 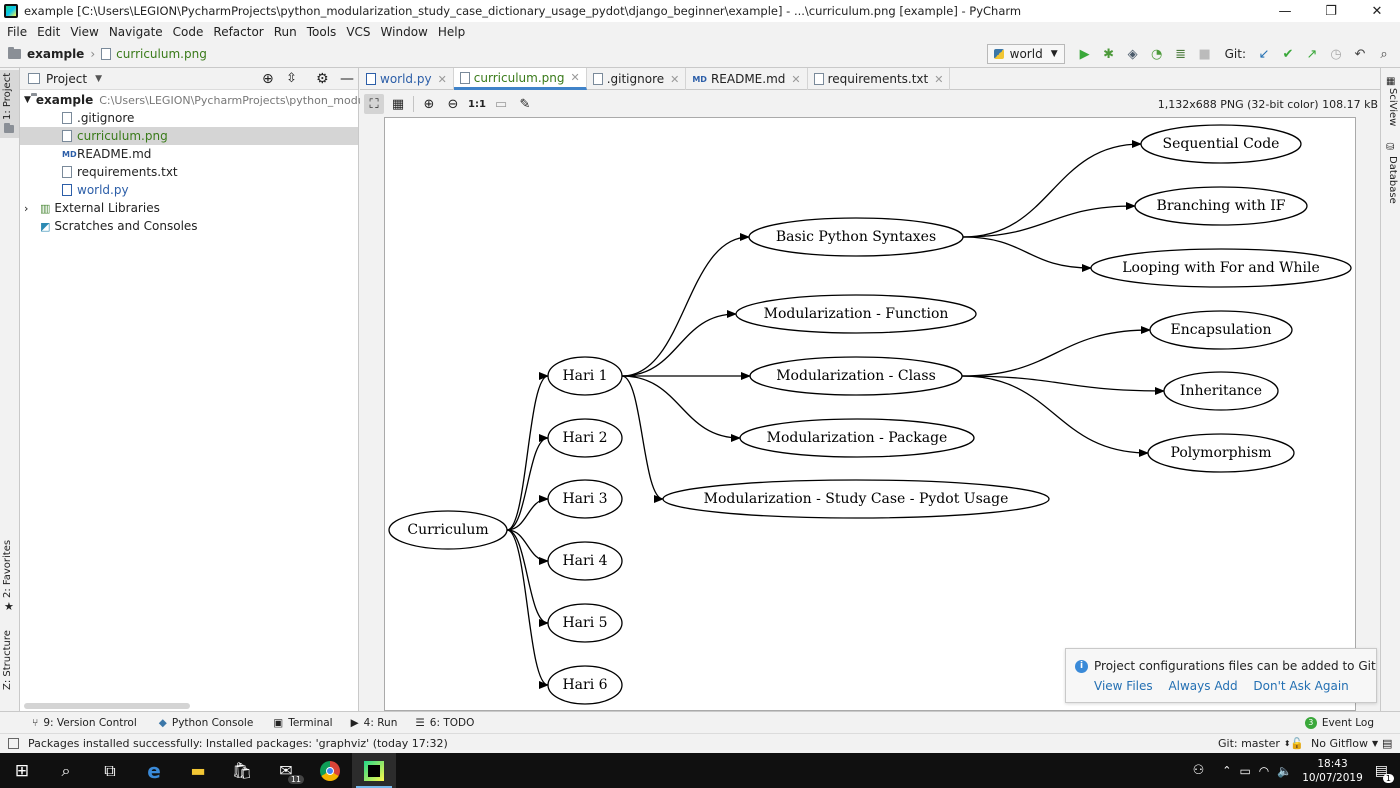 I want to click on coverage-icon: ◈, so click(x=1133, y=54).